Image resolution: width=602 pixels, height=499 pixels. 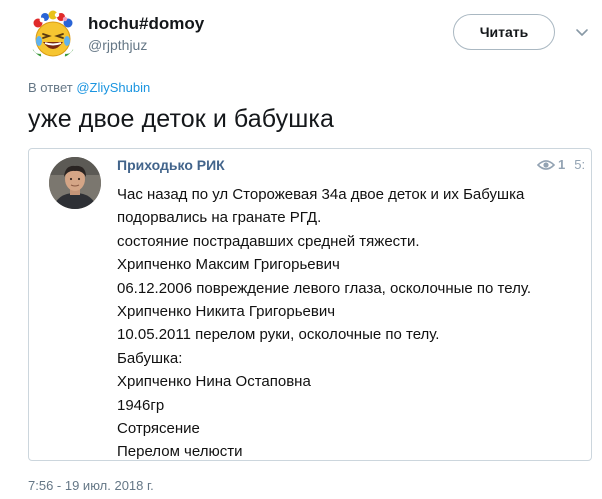 What do you see at coordinates (268, 241) in the screenshot?
I see `post-line: состояние пострадавших средней тяжести.` at bounding box center [268, 241].